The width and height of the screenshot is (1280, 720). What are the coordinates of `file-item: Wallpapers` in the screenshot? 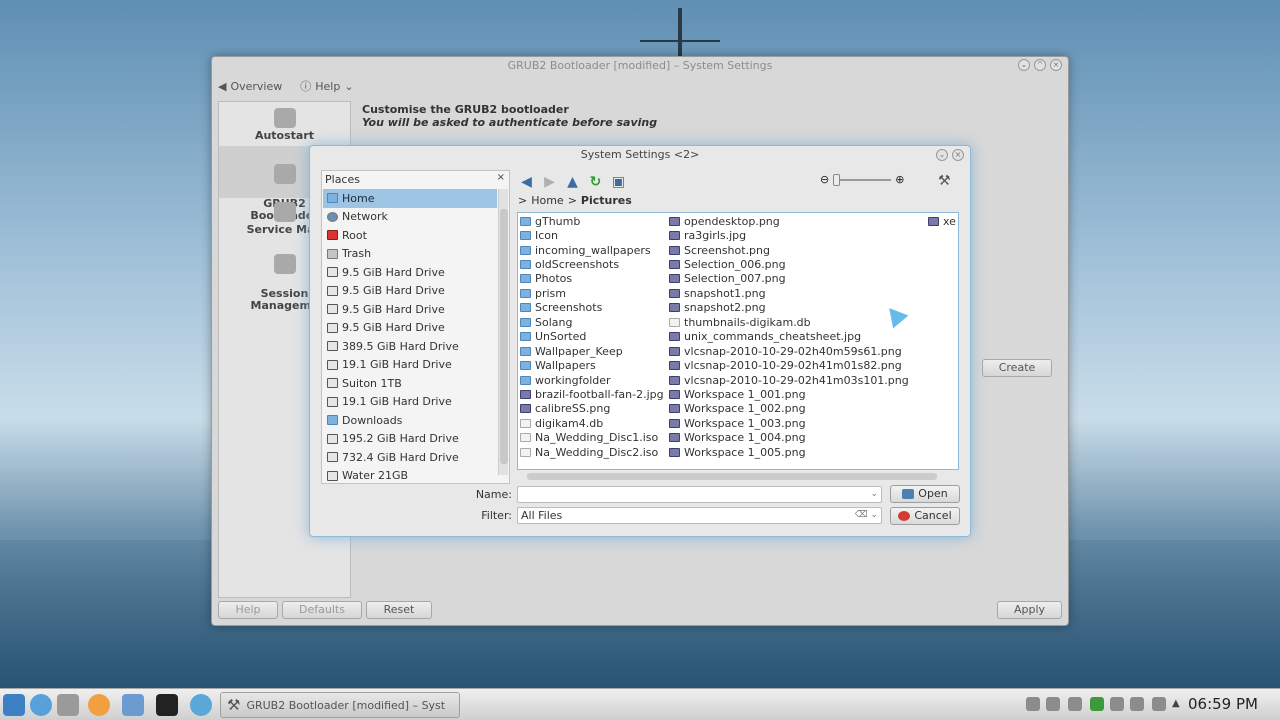 It's located at (592, 365).